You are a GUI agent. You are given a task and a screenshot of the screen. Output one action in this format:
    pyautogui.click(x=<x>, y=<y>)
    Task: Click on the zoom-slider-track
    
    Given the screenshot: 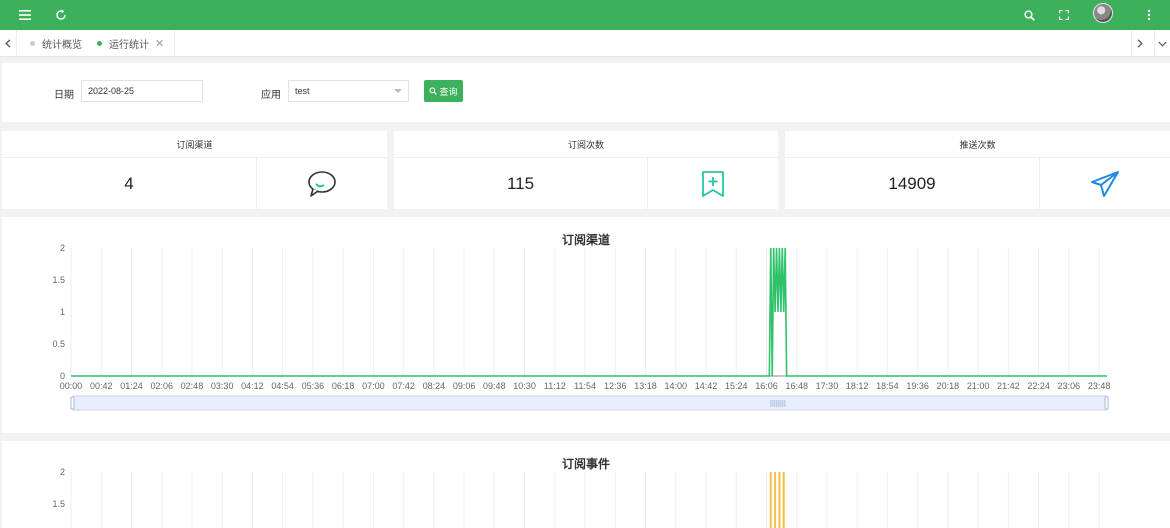 What is the action you would take?
    pyautogui.click(x=590, y=403)
    